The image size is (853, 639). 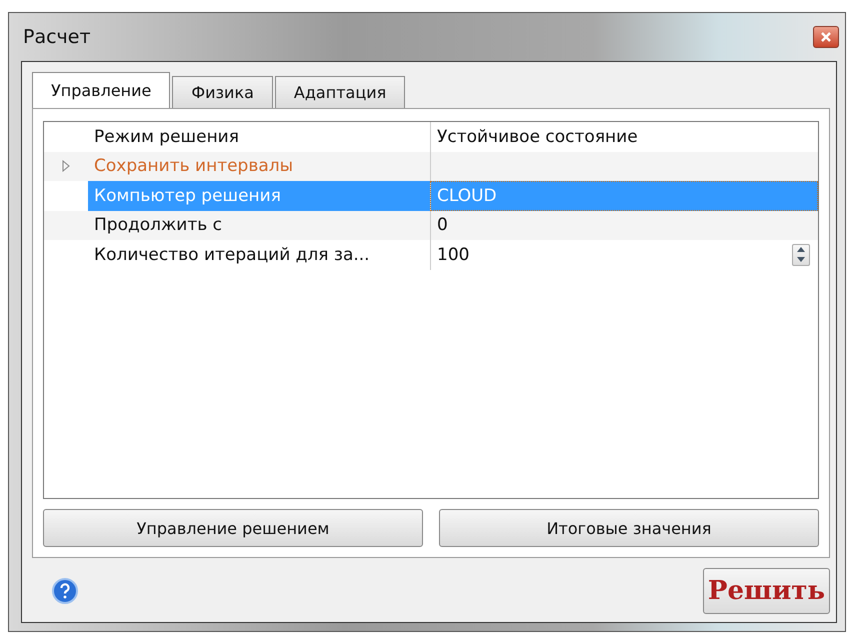 What do you see at coordinates (624, 255) in the screenshot?
I see `property-value: 100` at bounding box center [624, 255].